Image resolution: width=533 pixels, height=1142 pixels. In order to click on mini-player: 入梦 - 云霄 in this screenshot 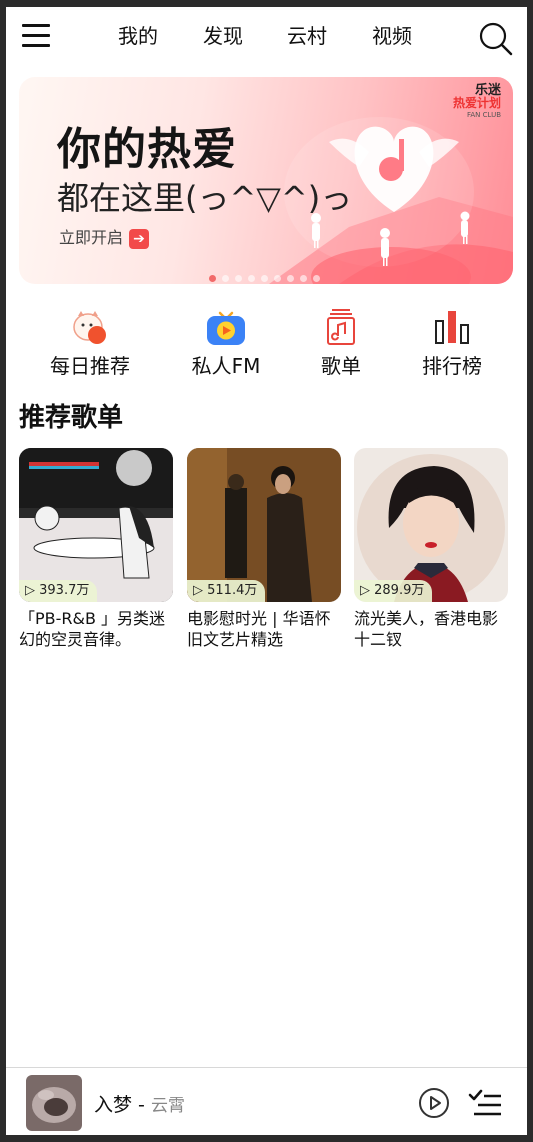, I will do `click(266, 1101)`.